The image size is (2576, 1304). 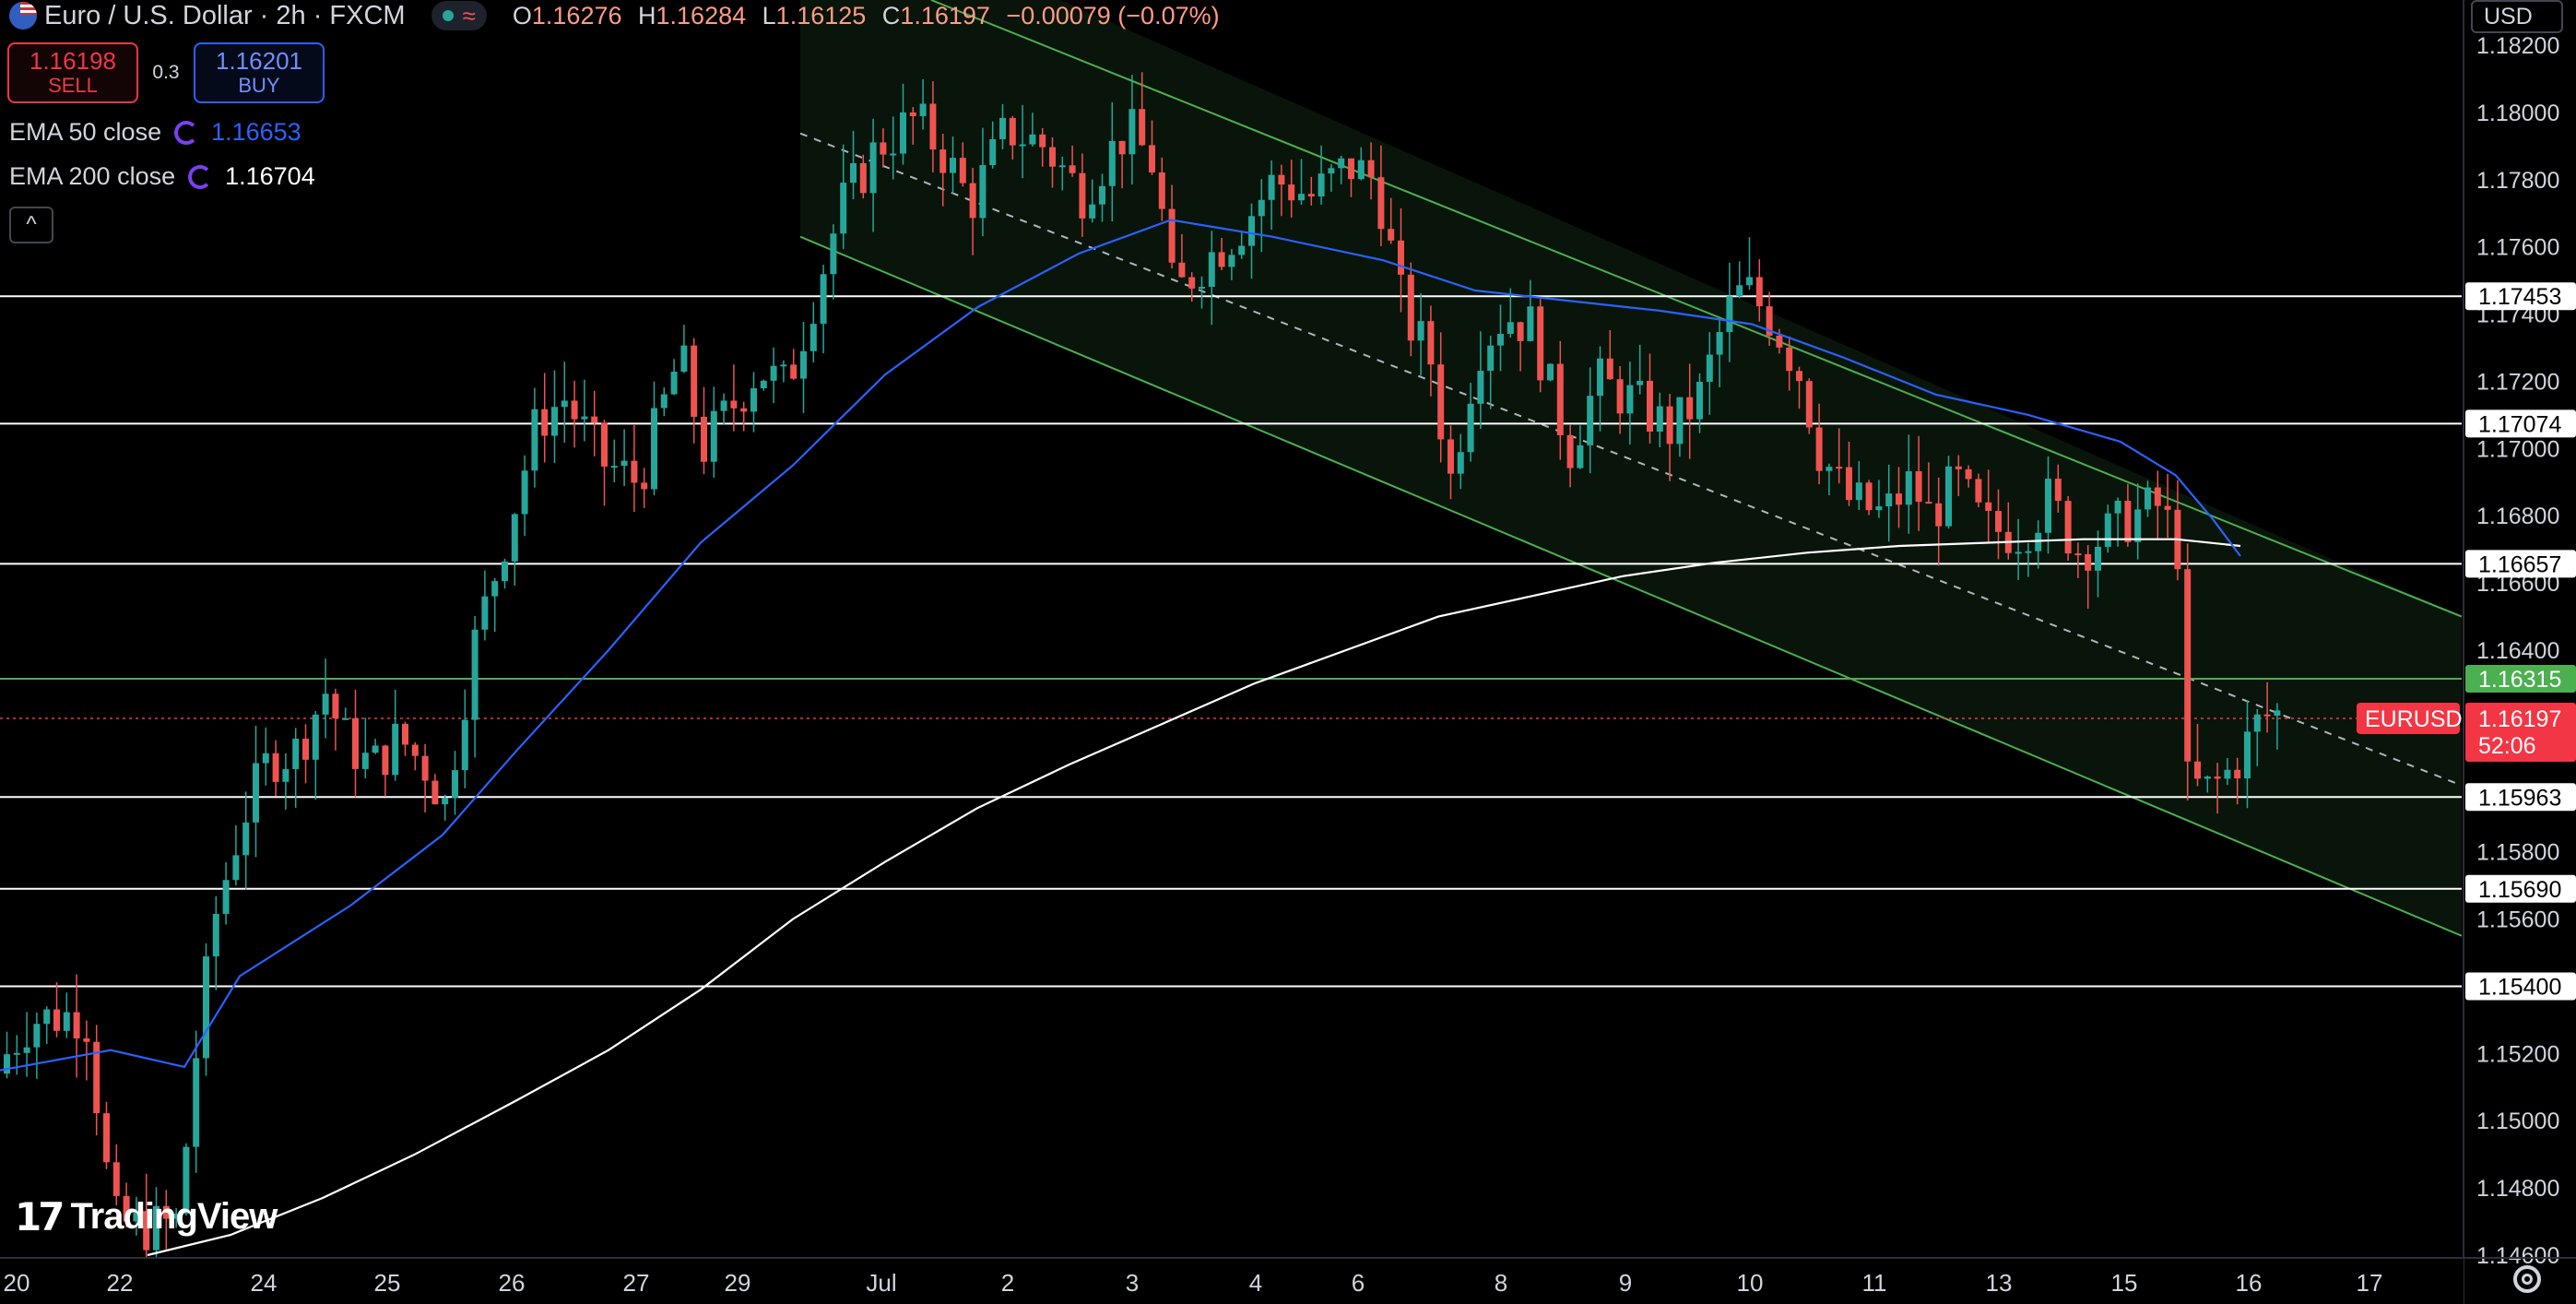 I want to click on change-value: −0.00079 (−0.07%), so click(x=1113, y=16).